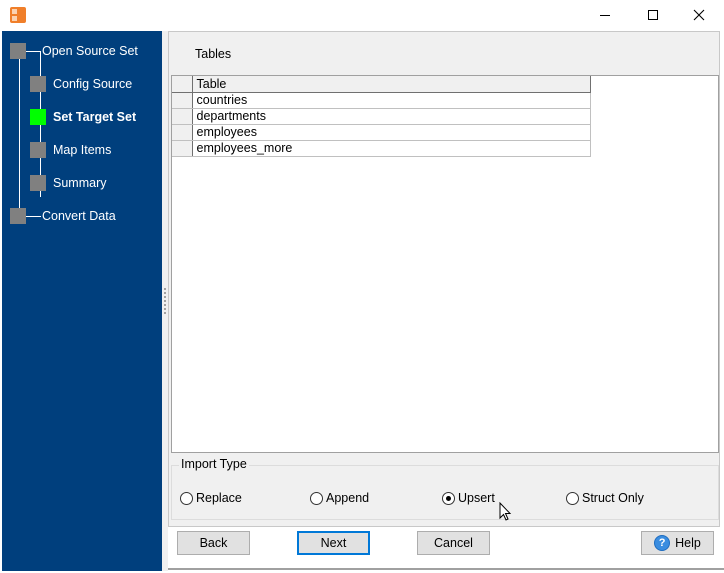  I want to click on help-icon: ?, so click(662, 543).